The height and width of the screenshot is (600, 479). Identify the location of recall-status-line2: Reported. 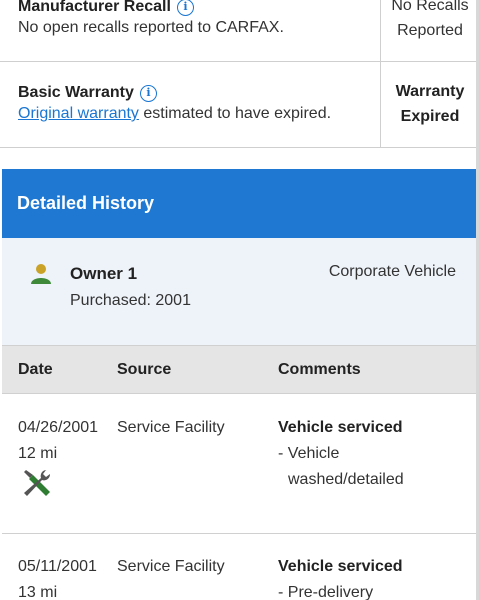
(430, 30).